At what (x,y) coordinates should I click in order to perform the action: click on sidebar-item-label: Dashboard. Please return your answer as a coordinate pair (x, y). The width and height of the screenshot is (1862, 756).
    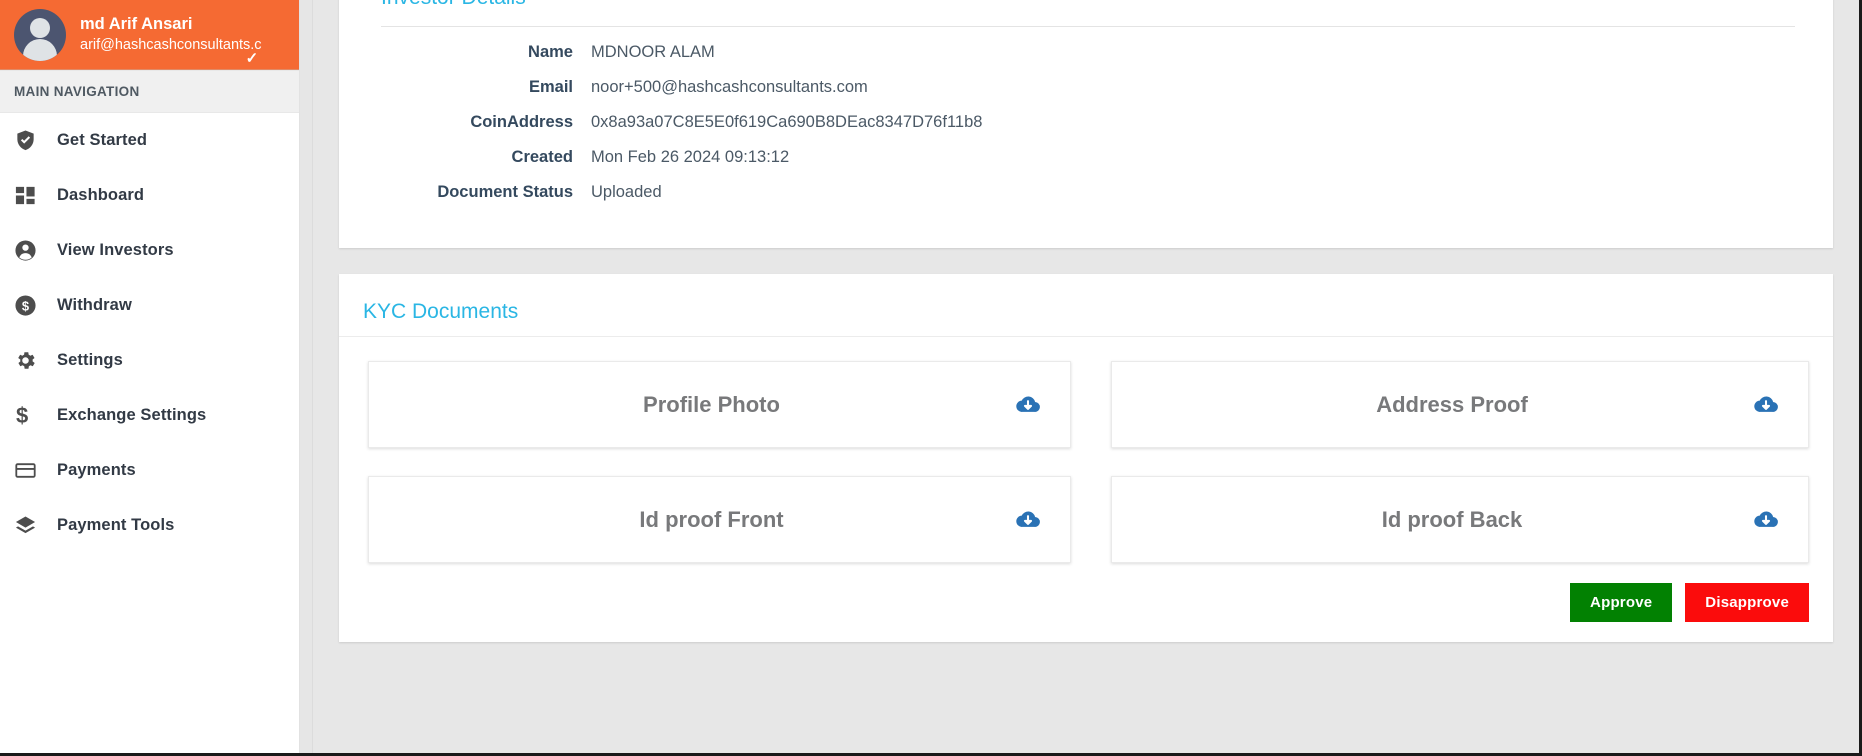
    Looking at the image, I should click on (101, 195).